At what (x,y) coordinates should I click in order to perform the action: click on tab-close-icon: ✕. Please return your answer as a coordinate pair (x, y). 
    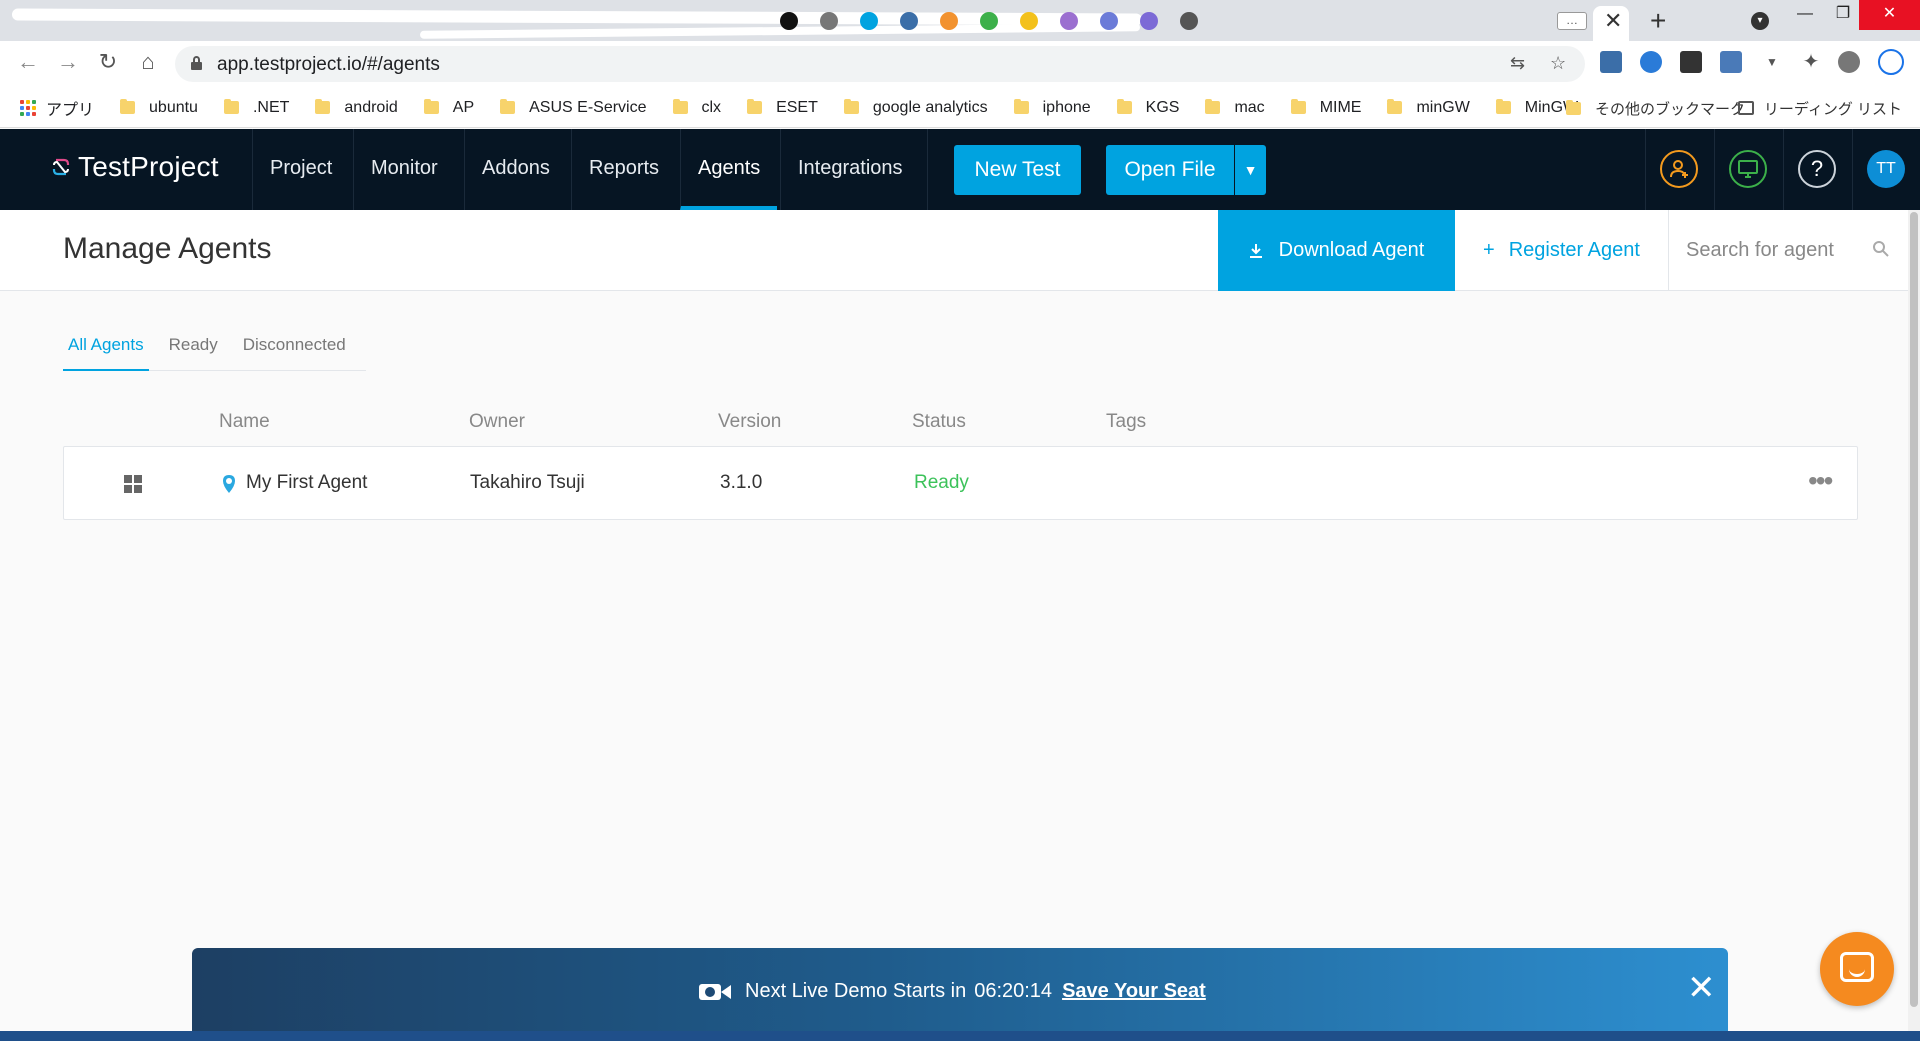
    Looking at the image, I should click on (1613, 21).